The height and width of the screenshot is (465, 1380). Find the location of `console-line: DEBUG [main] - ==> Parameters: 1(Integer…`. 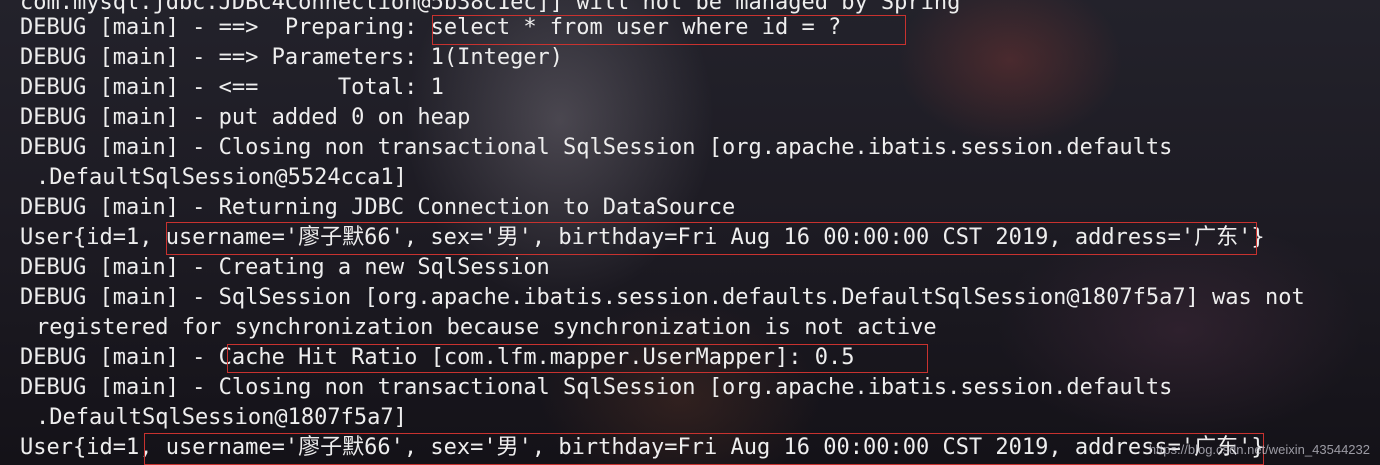

console-line: DEBUG [main] - ==> Parameters: 1(Integer… is located at coordinates (292, 57).